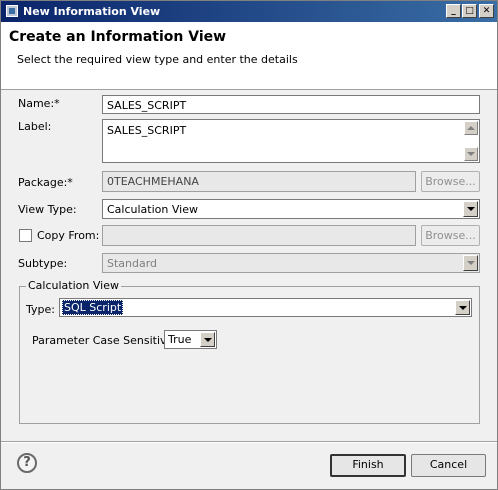 The width and height of the screenshot is (498, 490). I want to click on label-textarea: SALES_SCRIPT, so click(291, 141).